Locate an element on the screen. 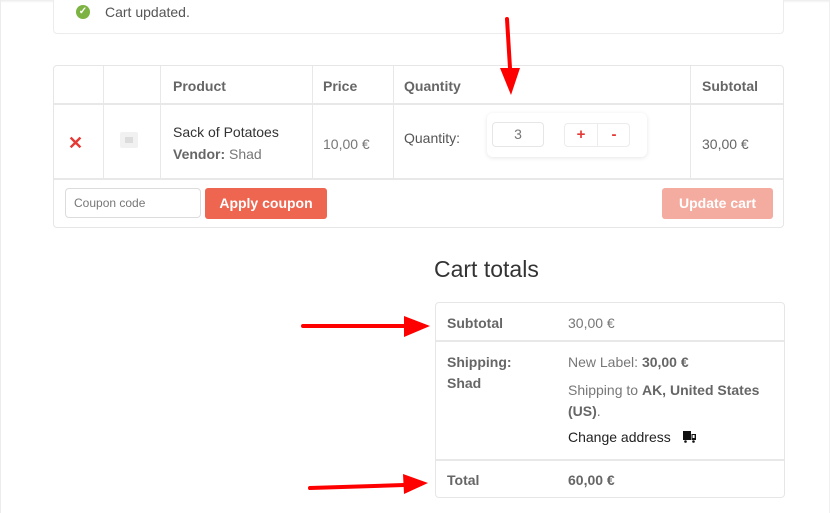  quantity-minus-button: - is located at coordinates (614, 135).